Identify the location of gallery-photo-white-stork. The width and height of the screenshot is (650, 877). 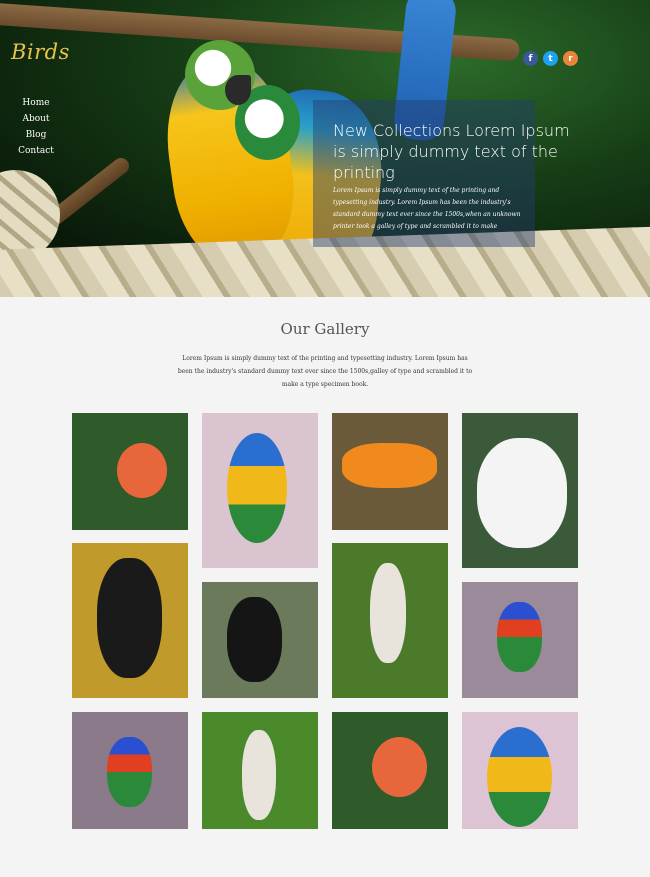
(390, 620).